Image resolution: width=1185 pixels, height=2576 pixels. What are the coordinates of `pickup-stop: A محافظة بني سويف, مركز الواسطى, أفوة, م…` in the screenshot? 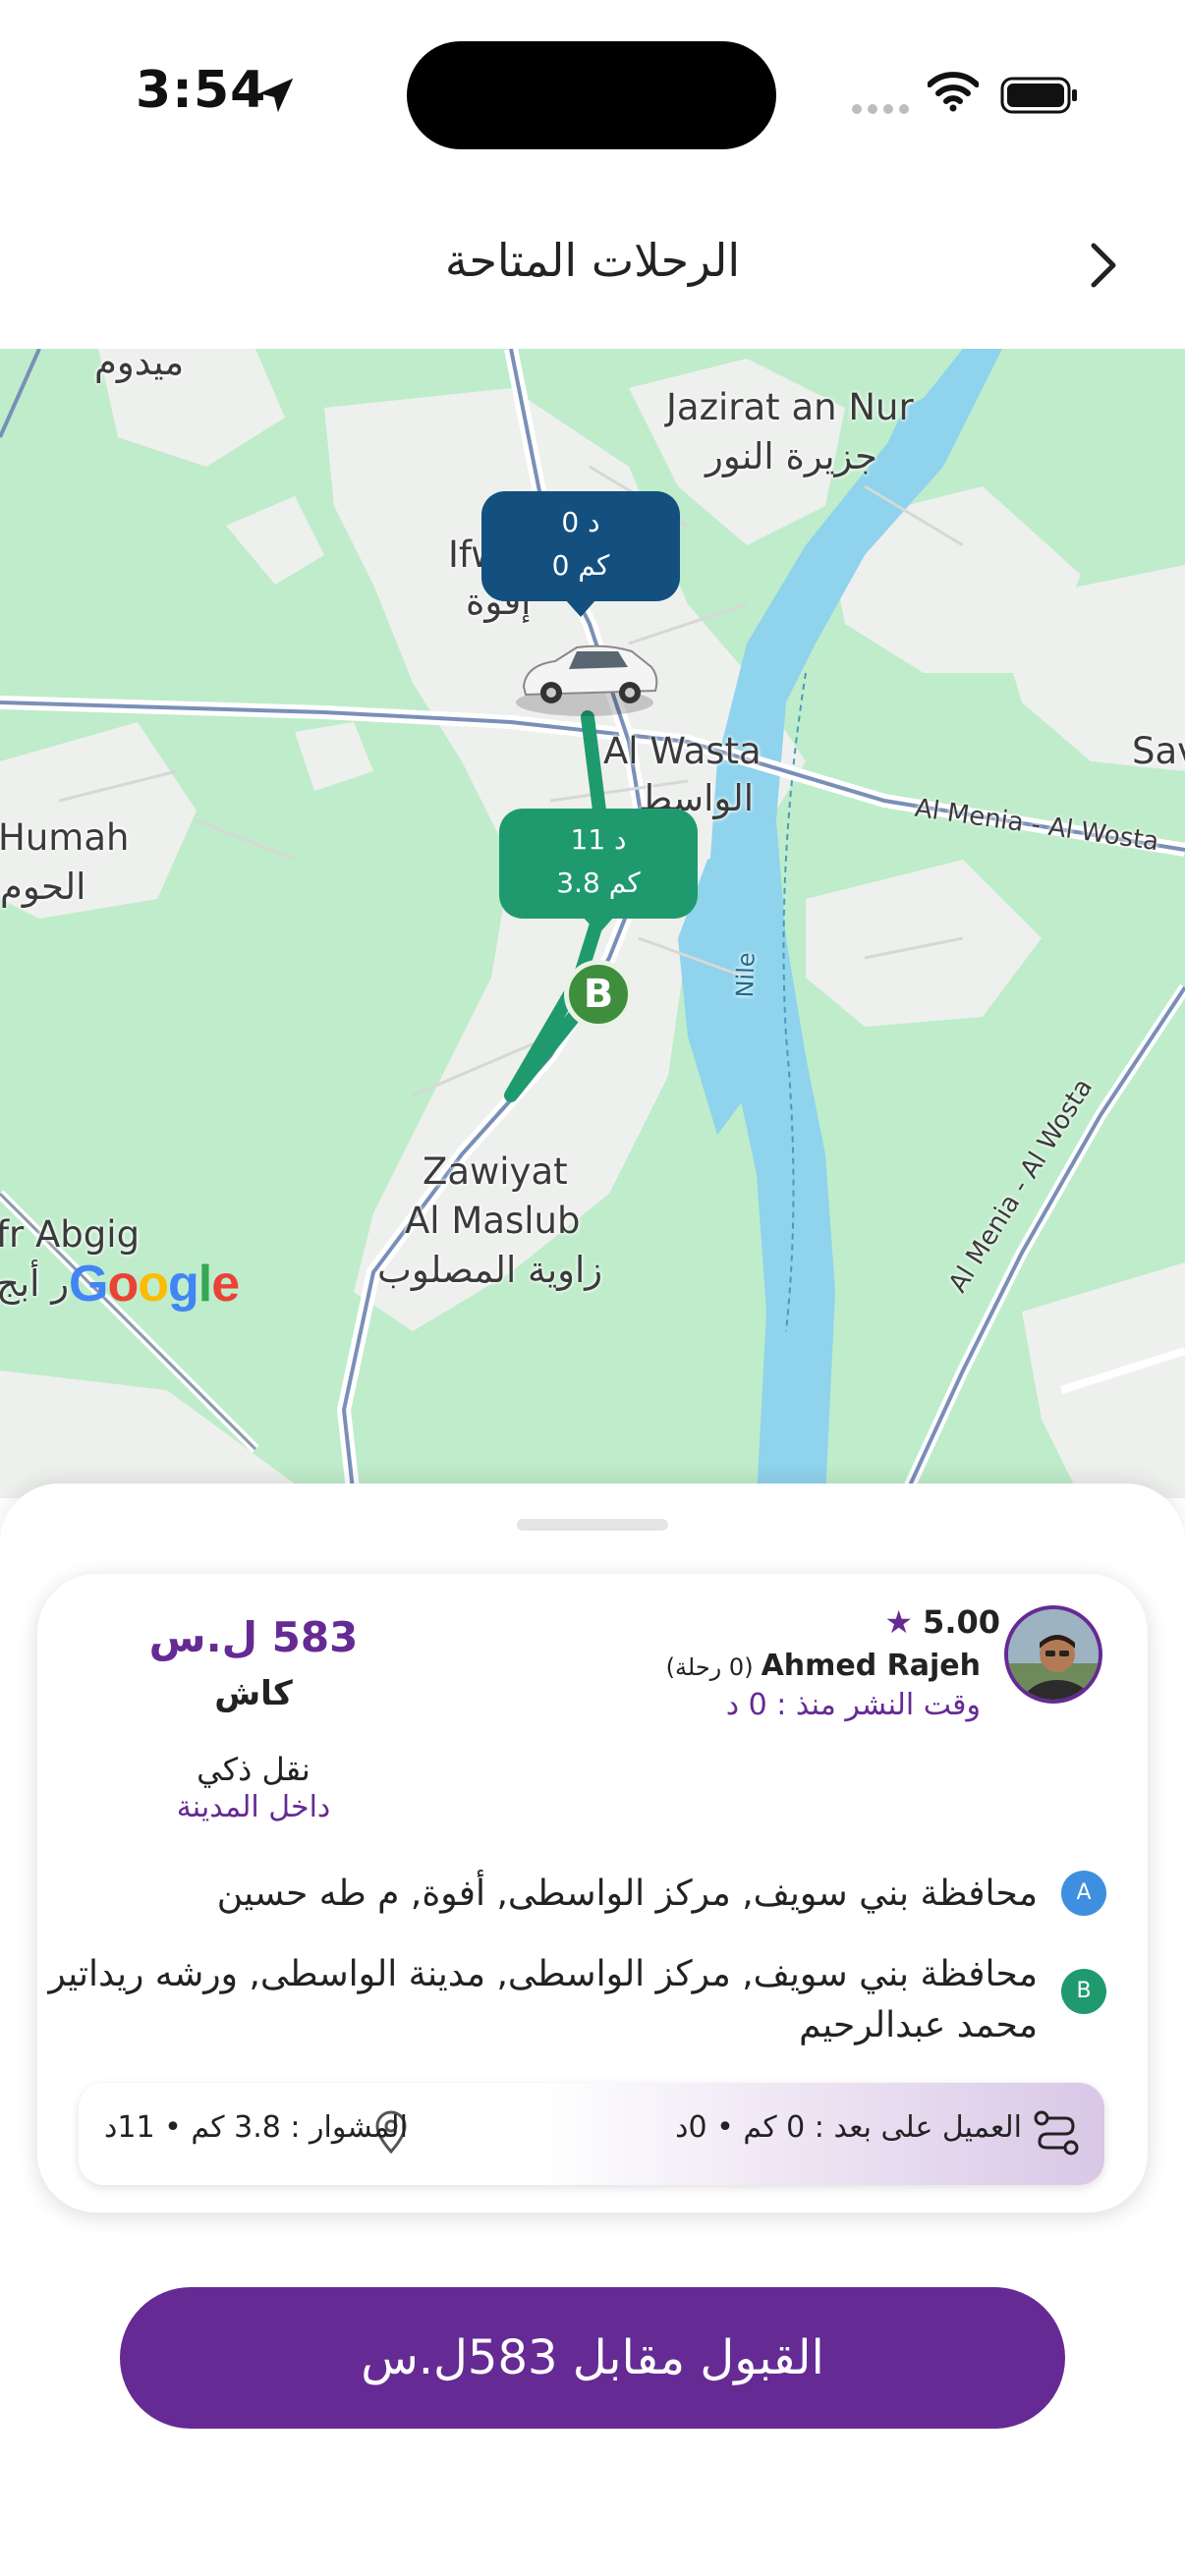 It's located at (605, 1894).